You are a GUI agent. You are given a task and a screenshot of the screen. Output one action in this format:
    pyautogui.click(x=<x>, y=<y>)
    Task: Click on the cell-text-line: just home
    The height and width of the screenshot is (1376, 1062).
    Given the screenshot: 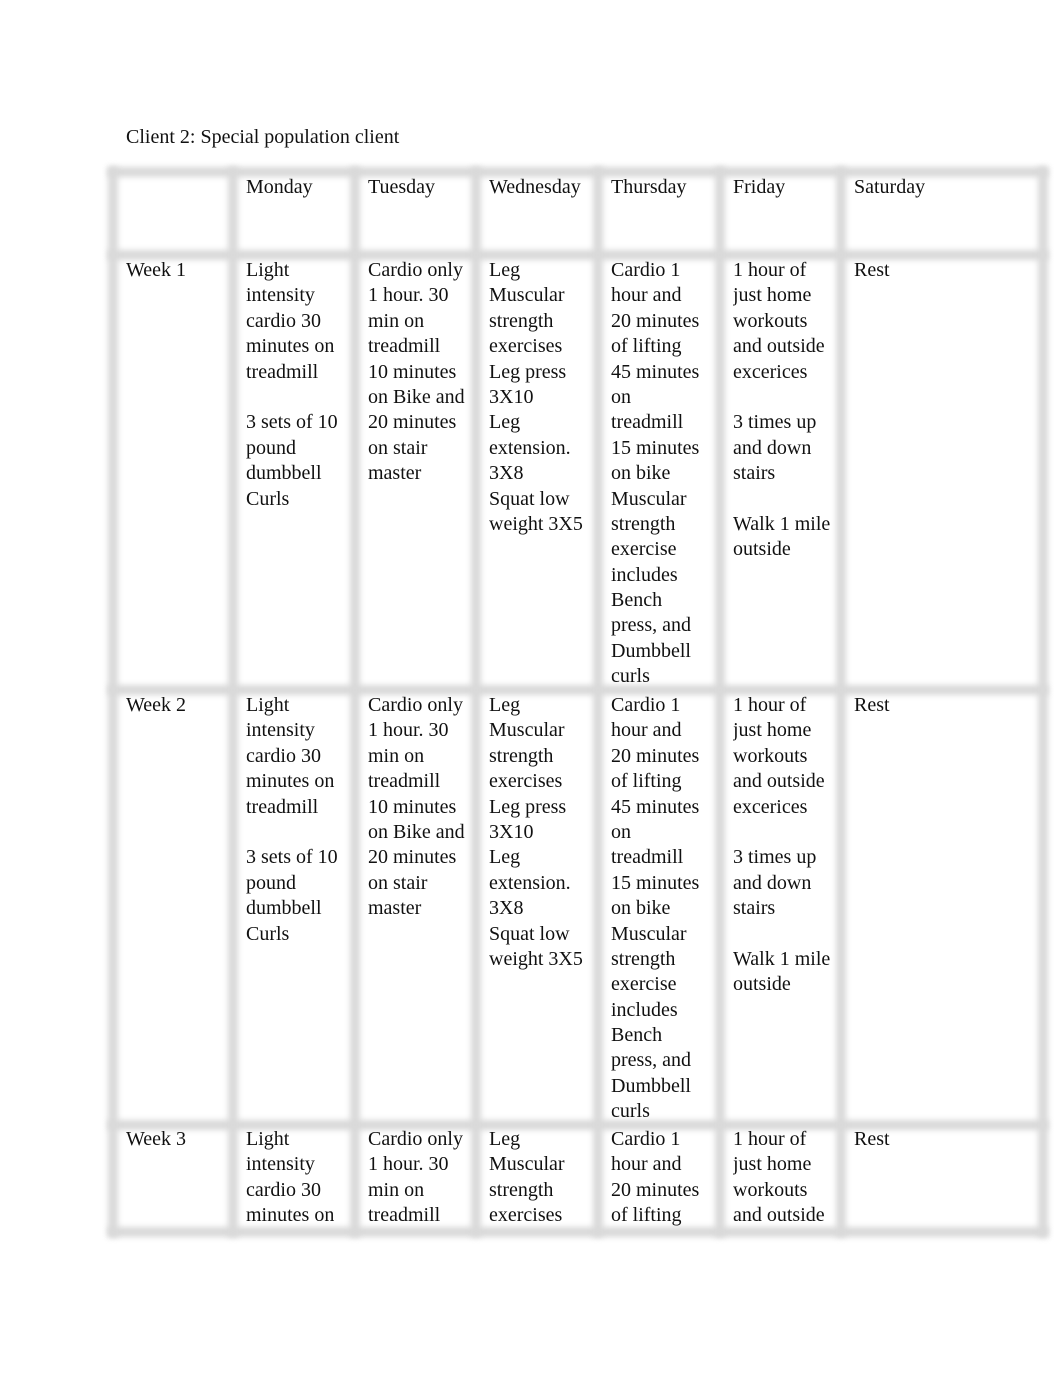 What is the action you would take?
    pyautogui.click(x=772, y=1164)
    